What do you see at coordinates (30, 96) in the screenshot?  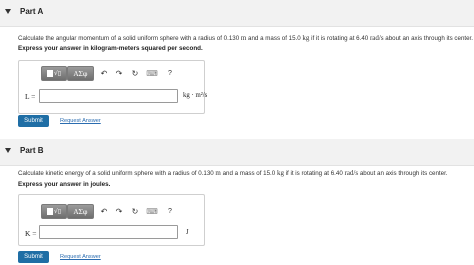 I see `variable-label: L =` at bounding box center [30, 96].